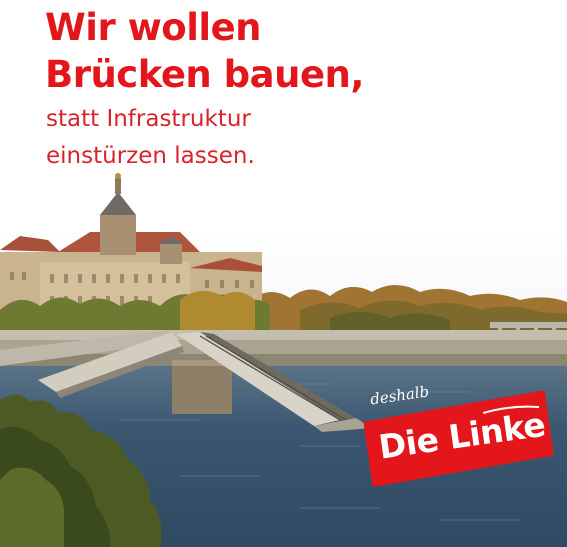 The image size is (567, 547). Describe the element at coordinates (148, 119) in the screenshot. I see `subline-line-1: statt Infrastruktur` at that location.